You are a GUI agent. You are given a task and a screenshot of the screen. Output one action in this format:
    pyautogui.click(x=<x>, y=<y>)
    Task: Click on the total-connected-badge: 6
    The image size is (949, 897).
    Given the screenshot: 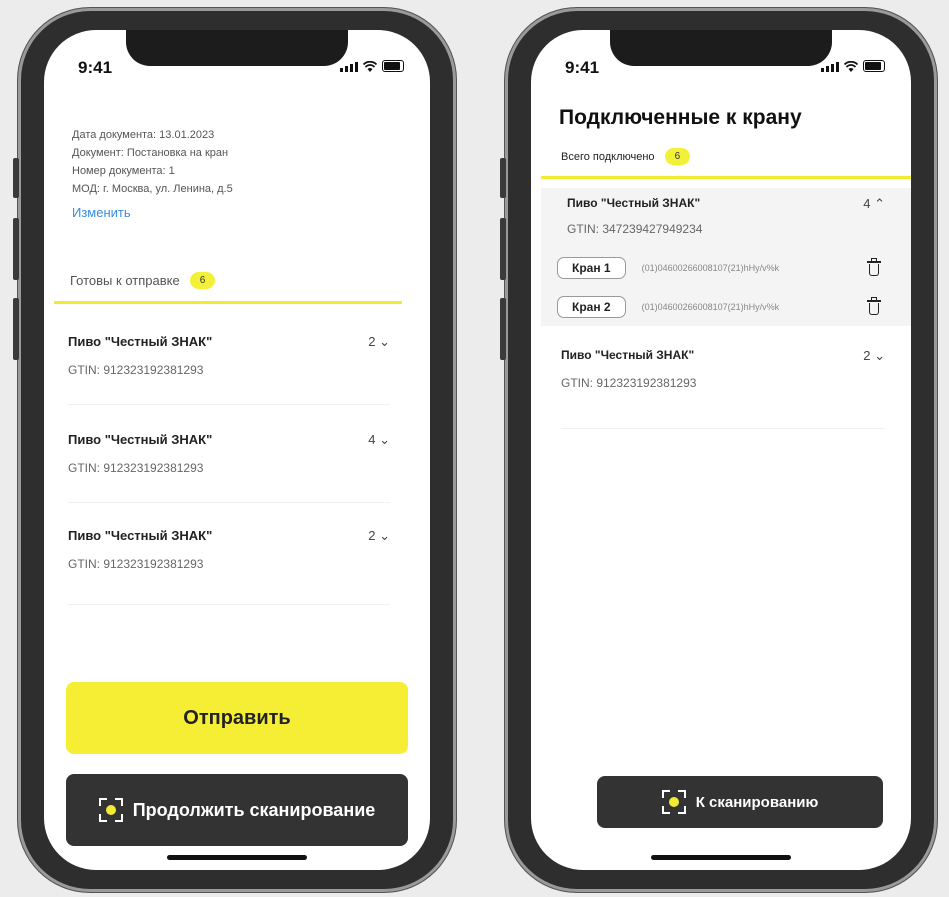 What is the action you would take?
    pyautogui.click(x=677, y=156)
    